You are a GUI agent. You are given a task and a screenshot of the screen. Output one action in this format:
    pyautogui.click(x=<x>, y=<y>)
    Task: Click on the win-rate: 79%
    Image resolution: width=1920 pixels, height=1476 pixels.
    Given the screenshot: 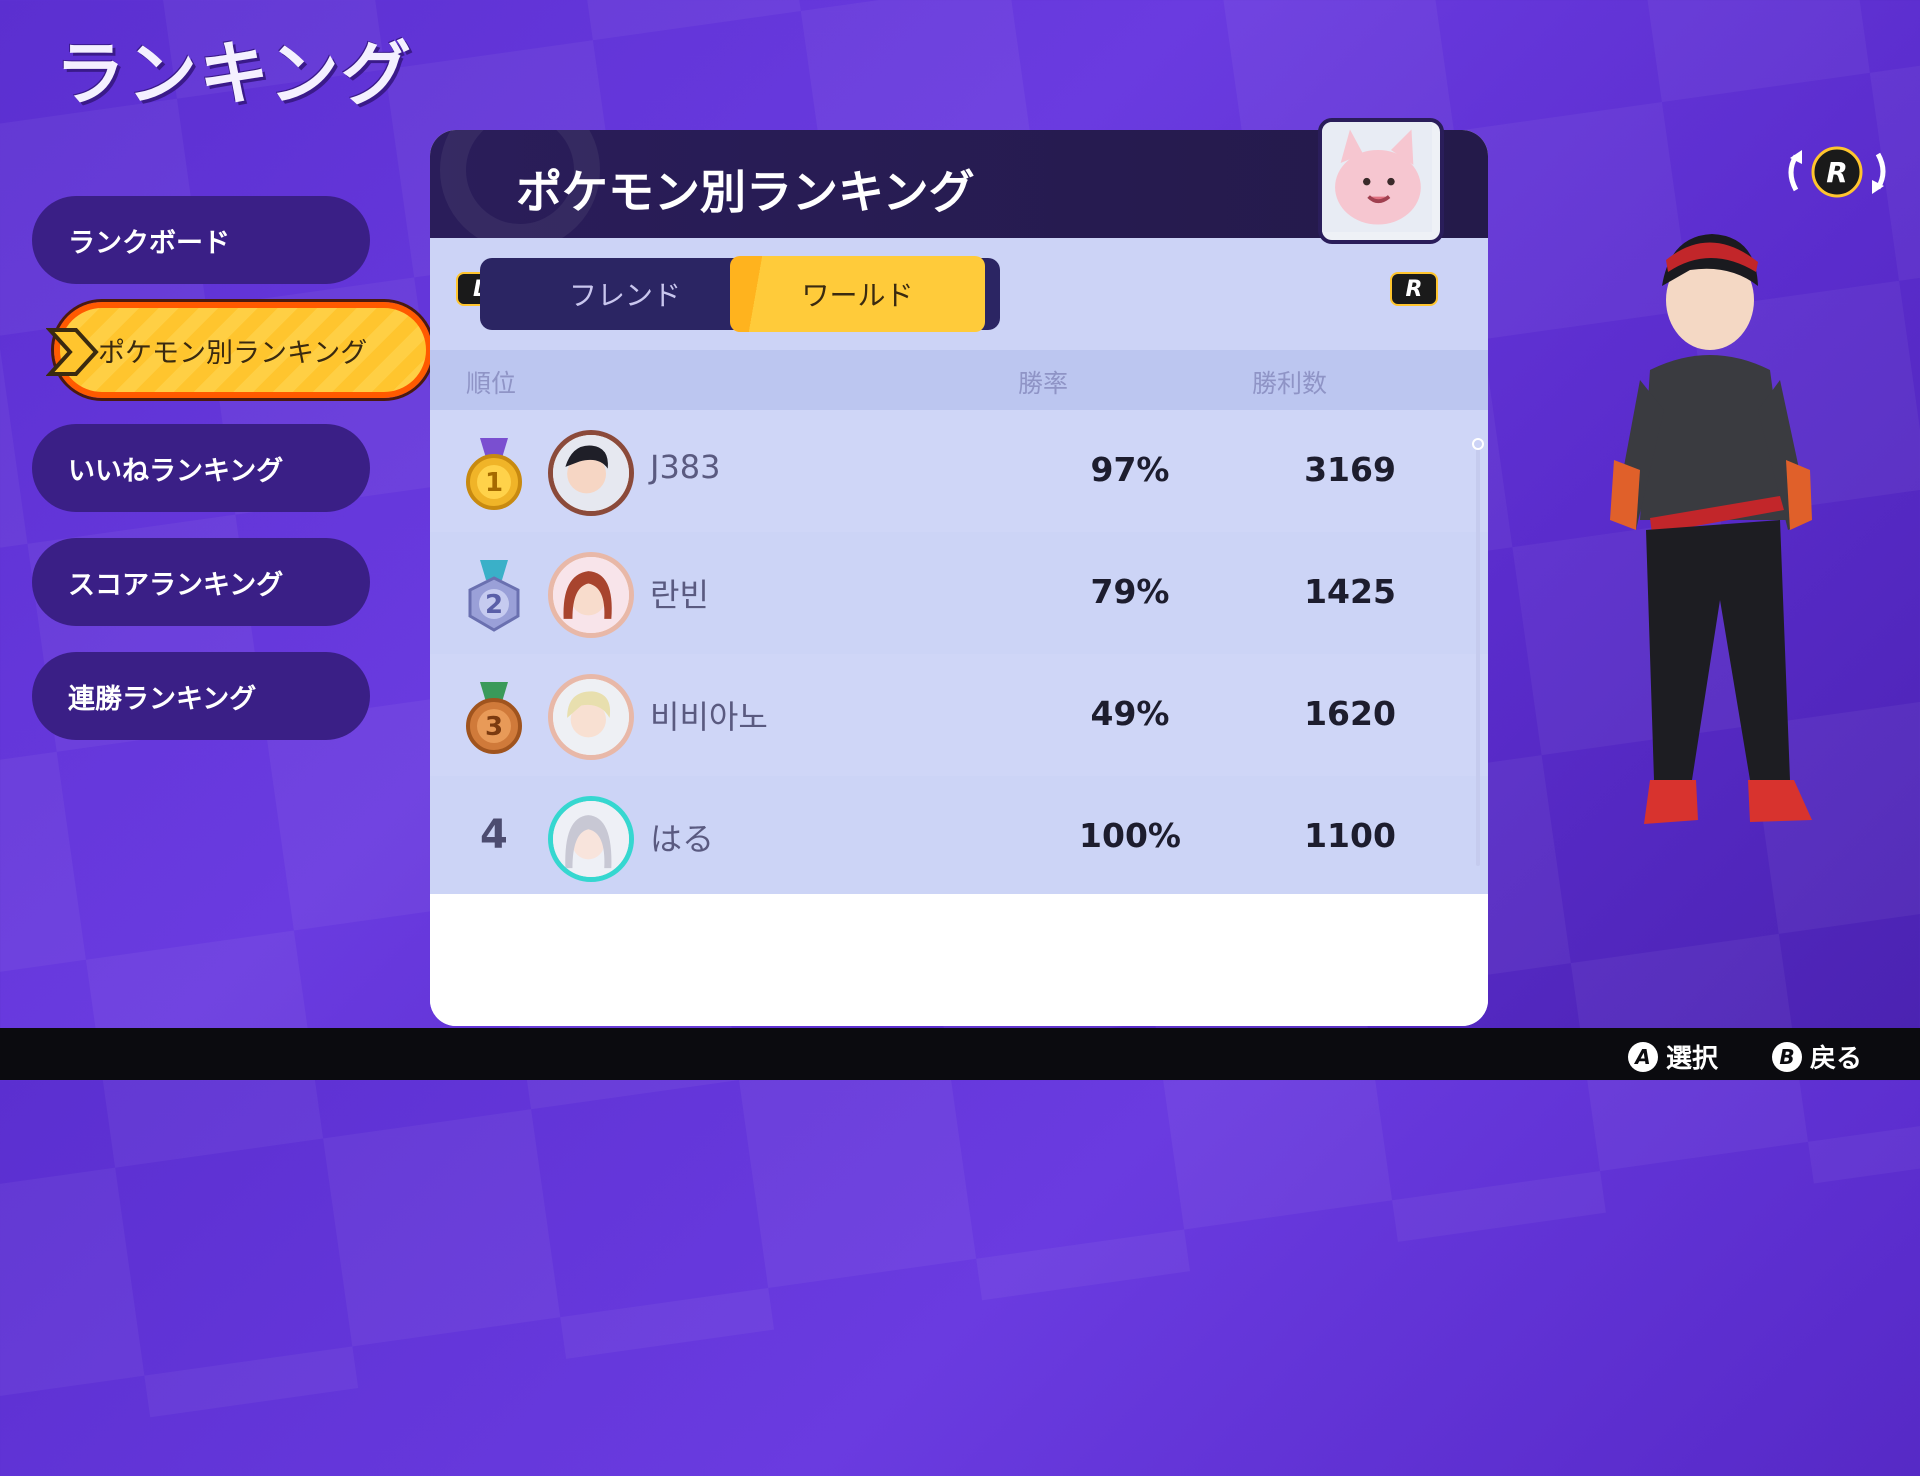 What is the action you would take?
    pyautogui.click(x=1130, y=591)
    